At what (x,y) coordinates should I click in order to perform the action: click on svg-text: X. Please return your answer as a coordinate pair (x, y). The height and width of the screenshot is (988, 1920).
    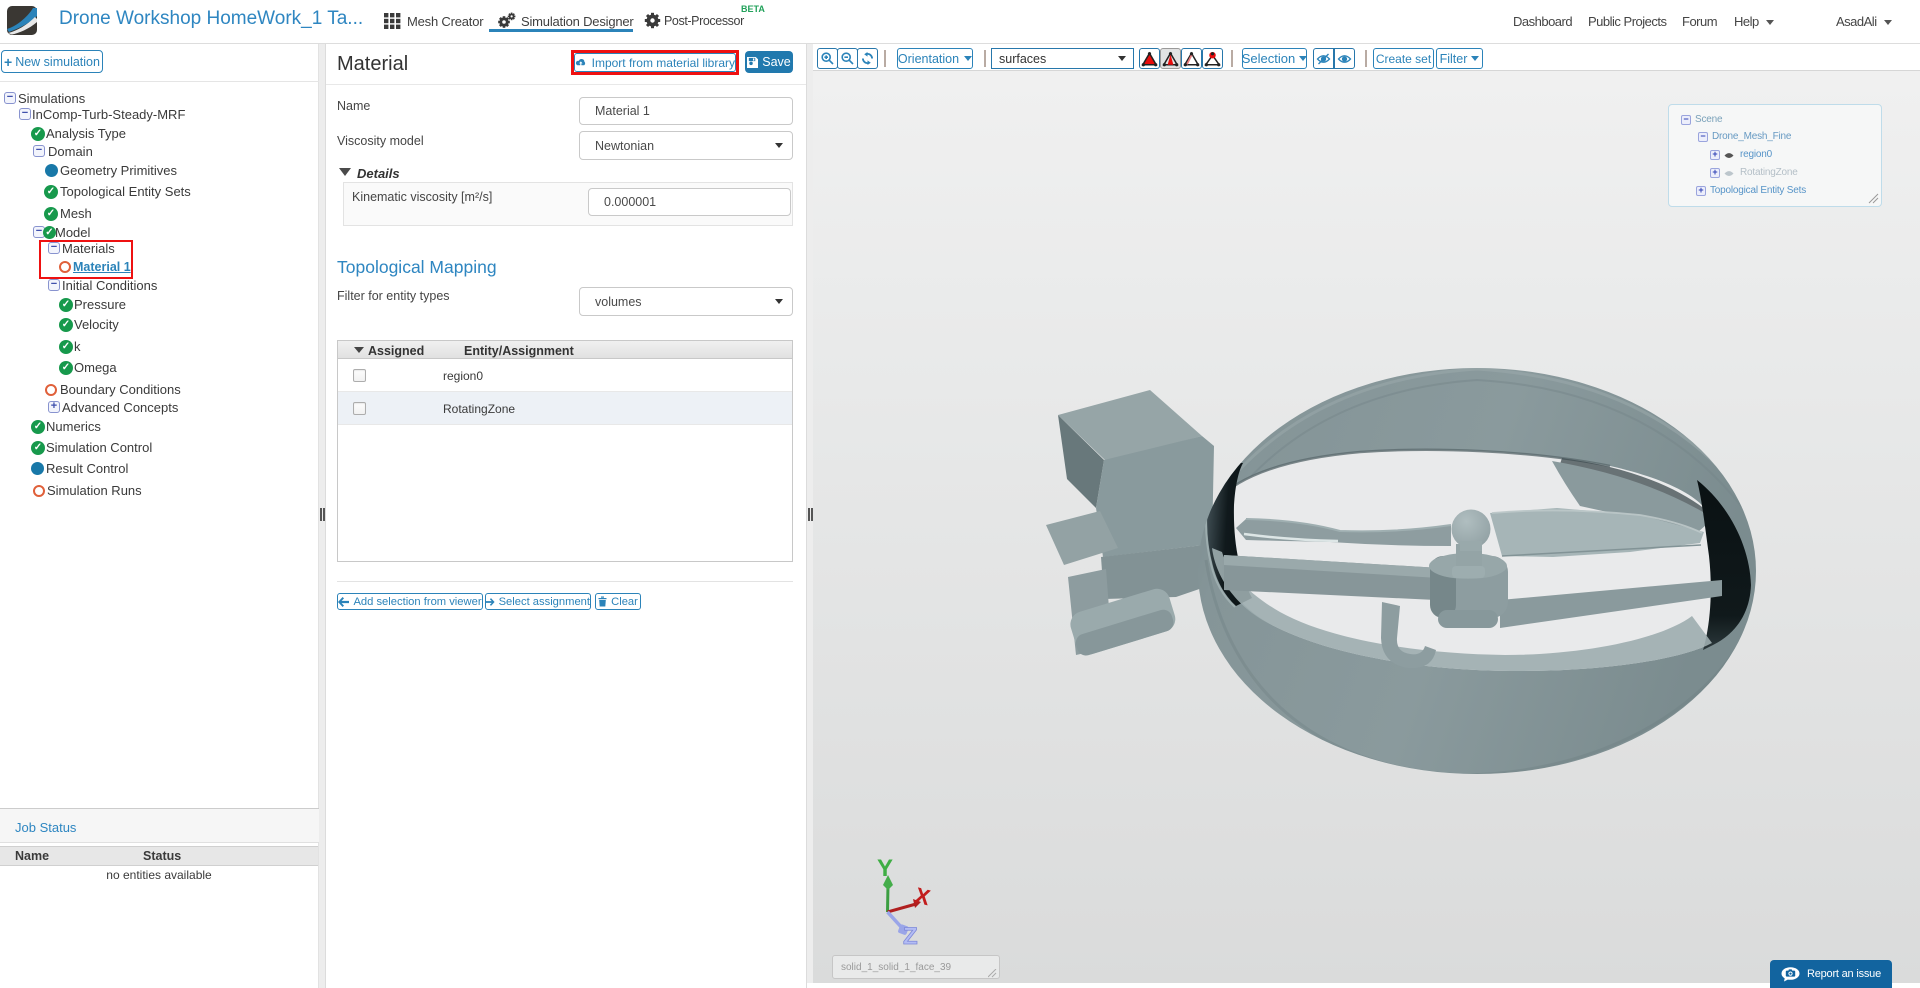
    Looking at the image, I should click on (922, 896).